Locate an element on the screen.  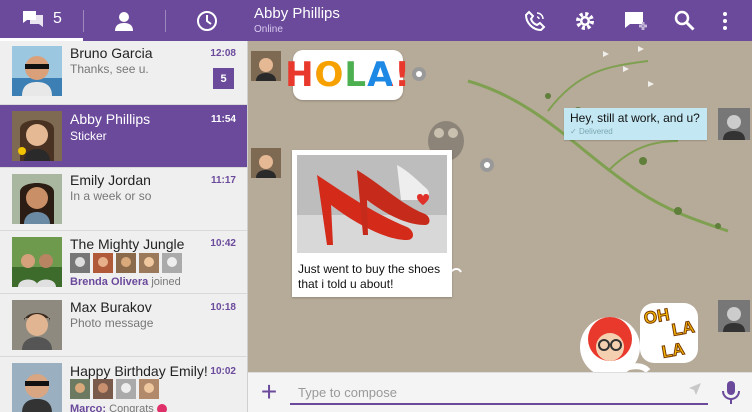
conversation-row-selected: Abby Phillips 11:54 Sticker is located at coordinates (123, 136).